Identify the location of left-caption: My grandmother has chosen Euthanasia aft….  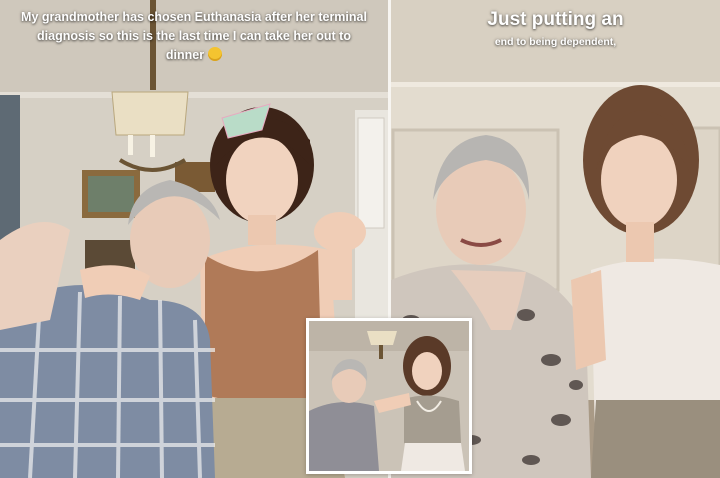
(194, 36).